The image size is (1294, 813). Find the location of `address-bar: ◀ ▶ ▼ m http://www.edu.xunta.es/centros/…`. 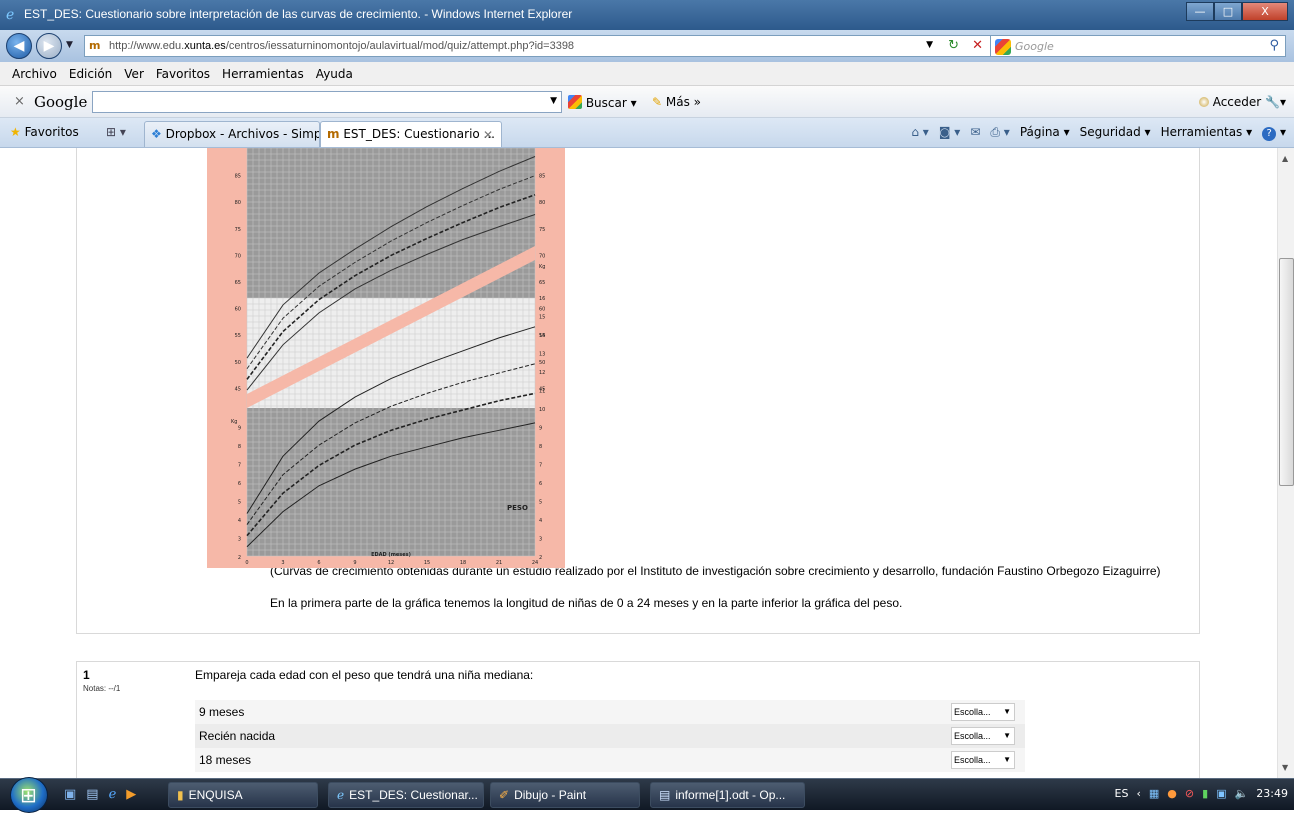

address-bar: ◀ ▶ ▼ m http://www.edu.xunta.es/centros/… is located at coordinates (647, 46).